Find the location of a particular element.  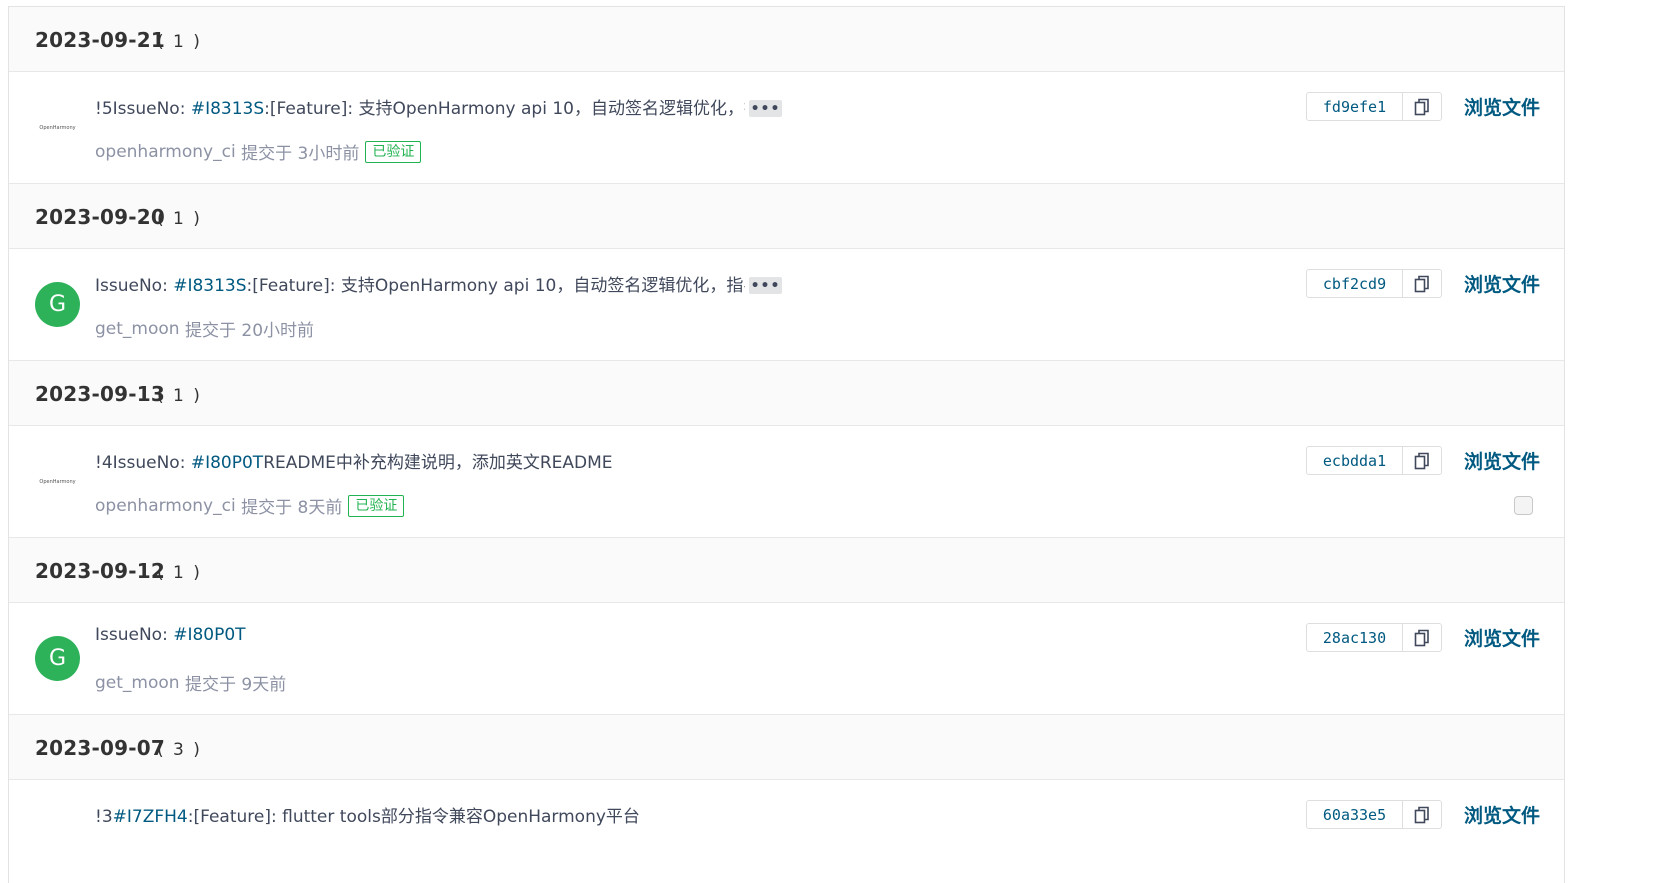

commit-sha-link: cbf2cd9 is located at coordinates (1355, 283).